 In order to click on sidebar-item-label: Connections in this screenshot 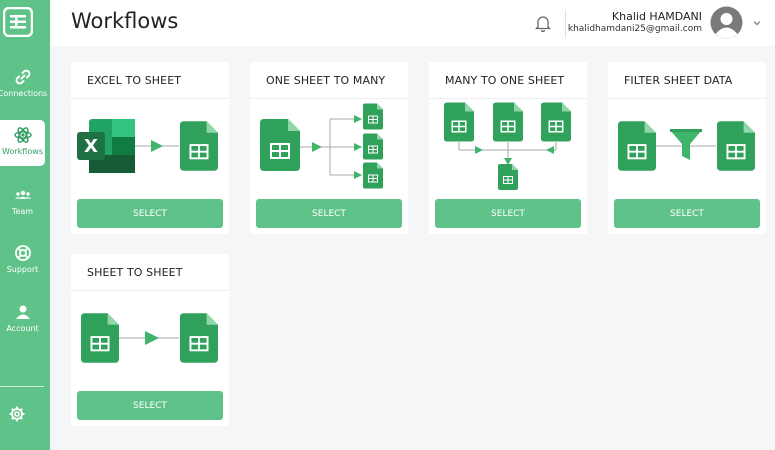, I will do `click(24, 93)`.